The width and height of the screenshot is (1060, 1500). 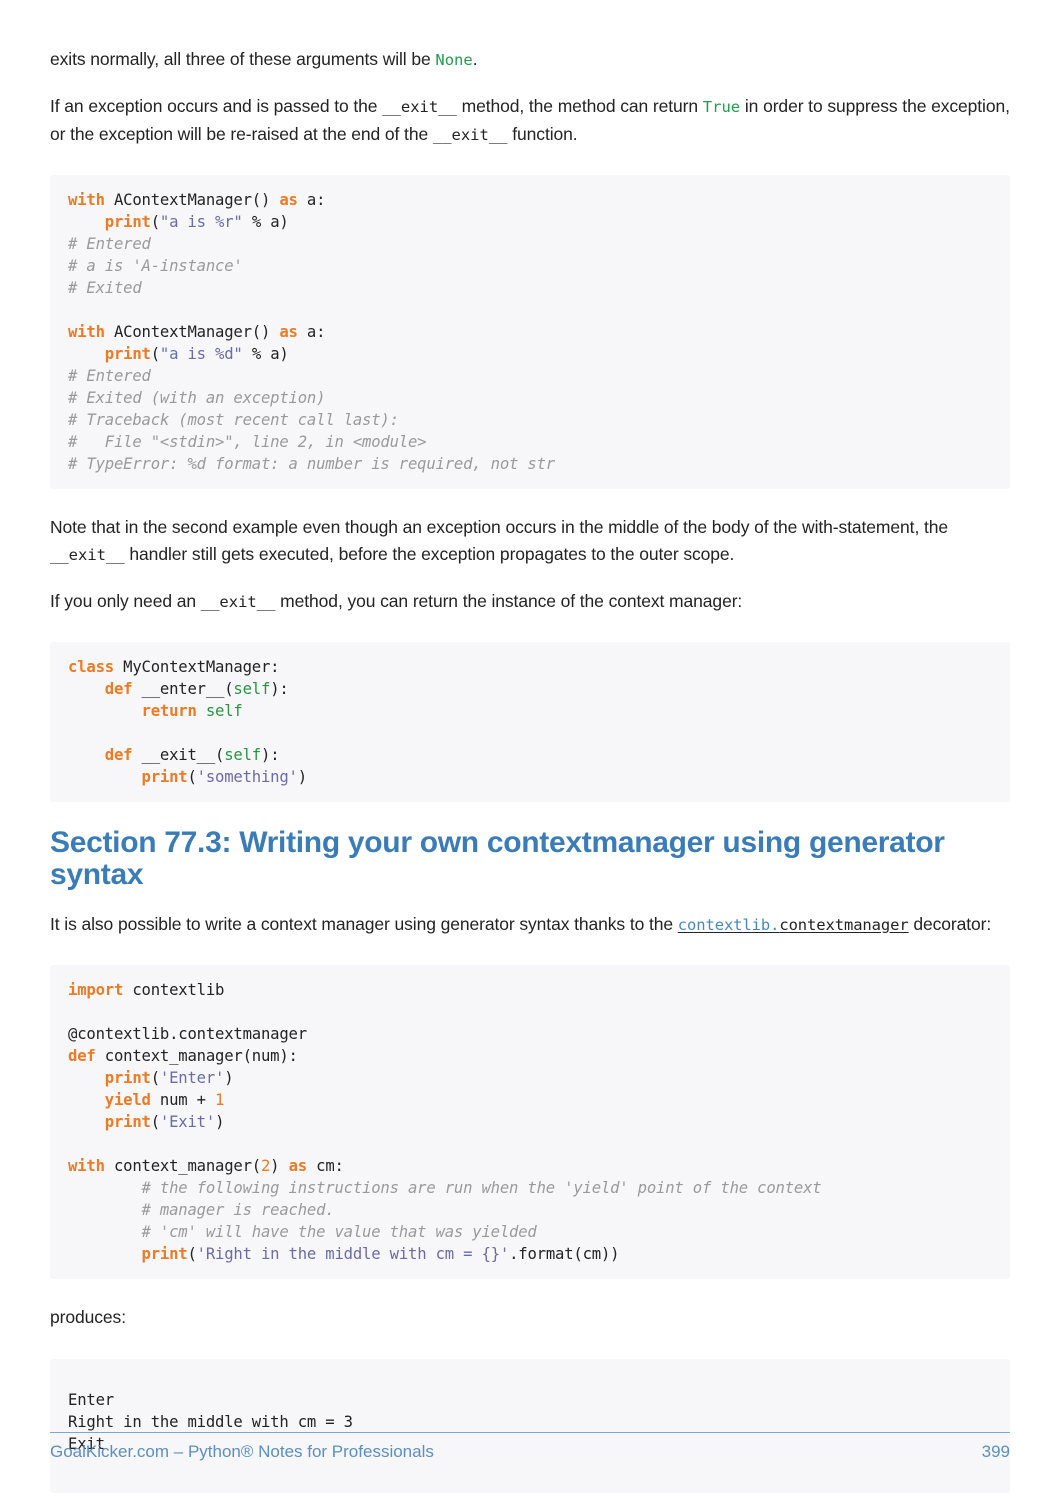 What do you see at coordinates (454, 60) in the screenshot?
I see `inline-code-none: None` at bounding box center [454, 60].